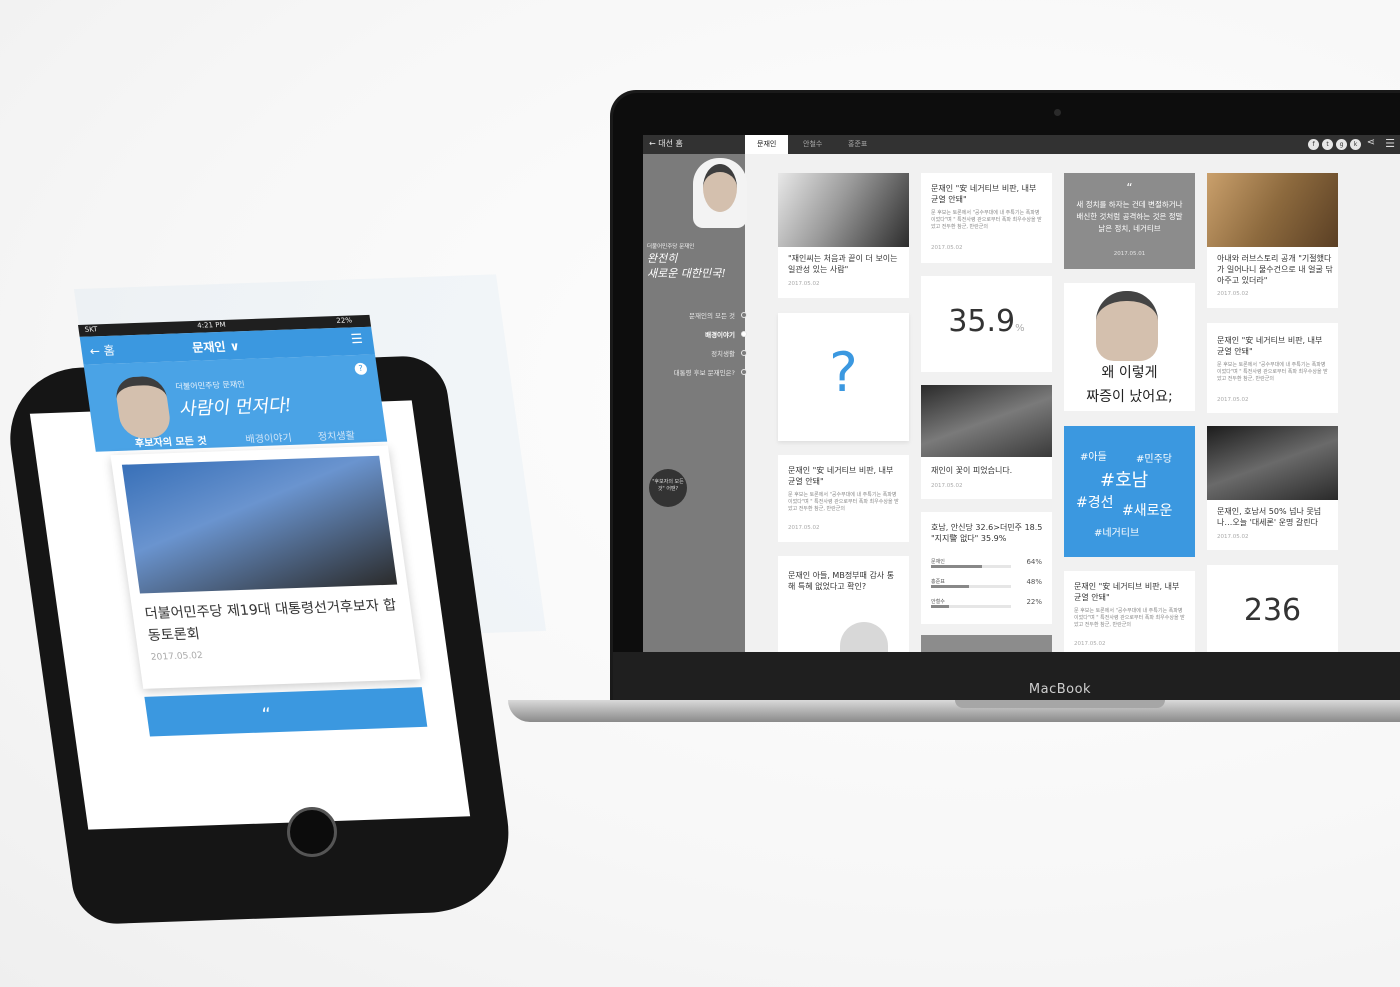 The width and height of the screenshot is (1400, 987). Describe the element at coordinates (1390, 143) in the screenshot. I see `hamburger-menu-icon: ☰` at that location.